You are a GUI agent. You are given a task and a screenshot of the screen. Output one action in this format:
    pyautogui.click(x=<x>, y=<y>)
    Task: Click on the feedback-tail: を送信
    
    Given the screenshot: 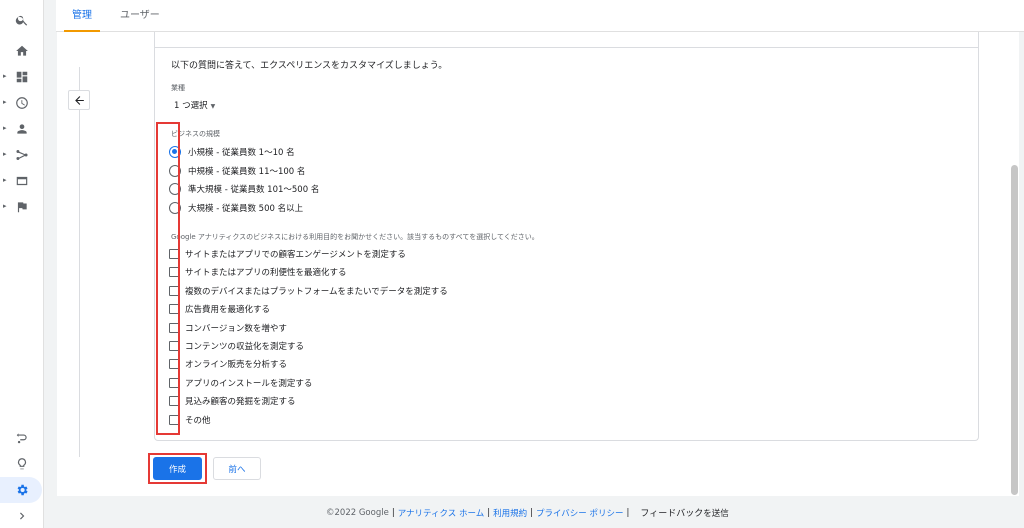 What is the action you would take?
    pyautogui.click(x=716, y=513)
    